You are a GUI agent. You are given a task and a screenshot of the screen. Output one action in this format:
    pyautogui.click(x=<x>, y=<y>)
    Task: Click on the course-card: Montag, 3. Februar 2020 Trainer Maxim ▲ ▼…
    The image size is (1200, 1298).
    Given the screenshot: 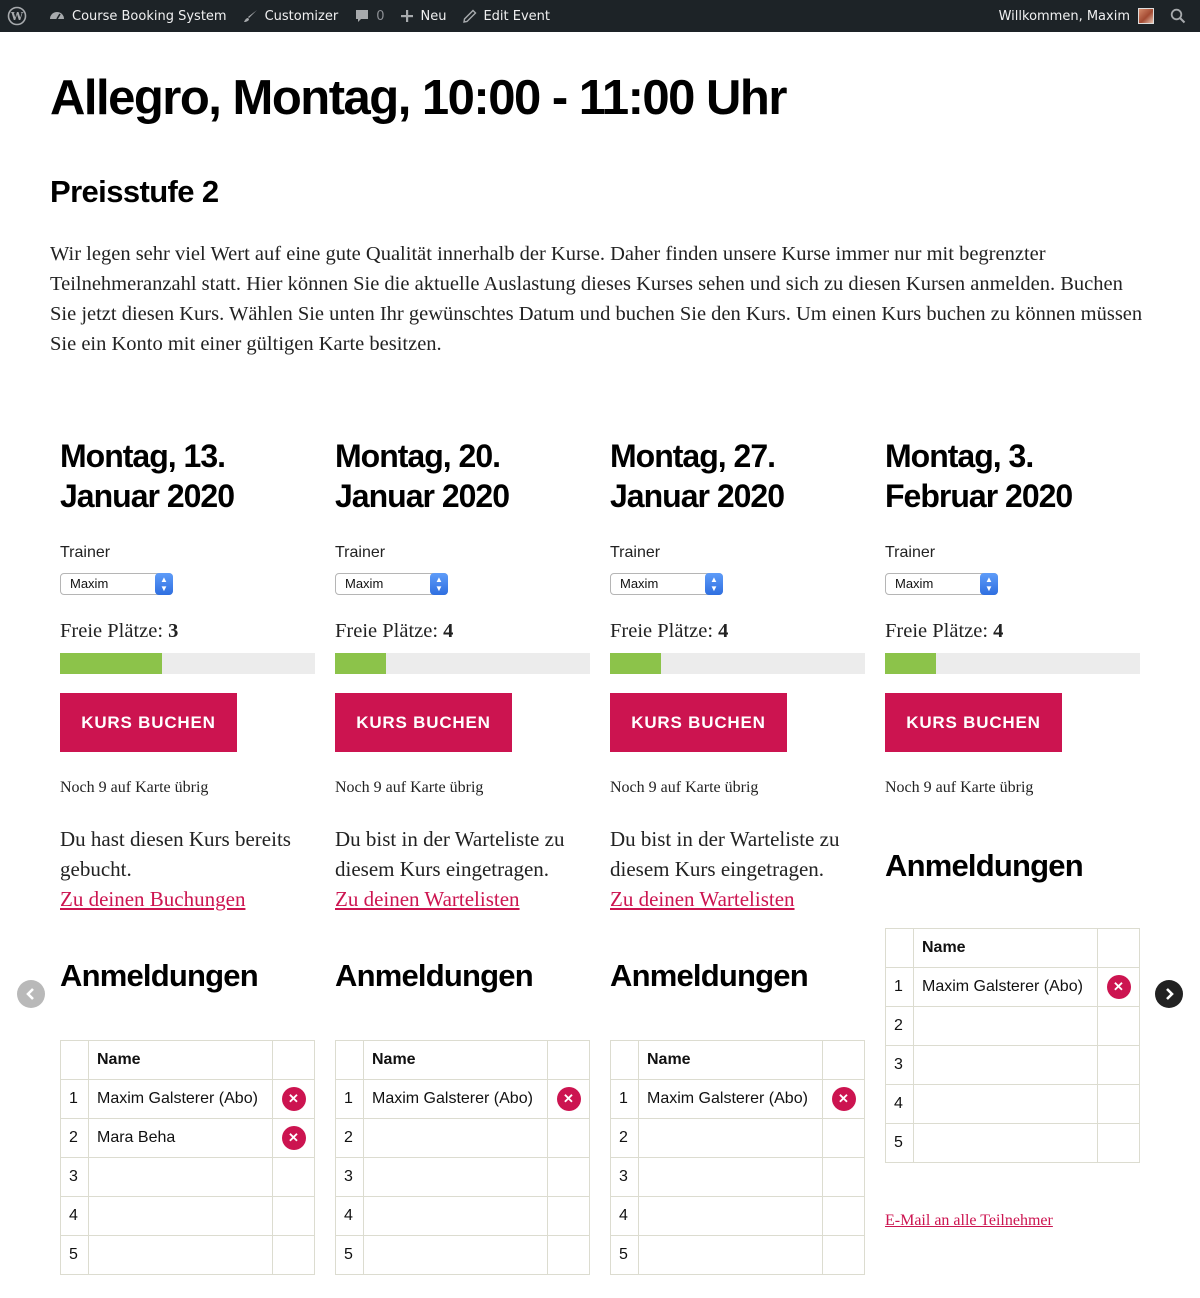 What is the action you would take?
    pyautogui.click(x=1012, y=832)
    